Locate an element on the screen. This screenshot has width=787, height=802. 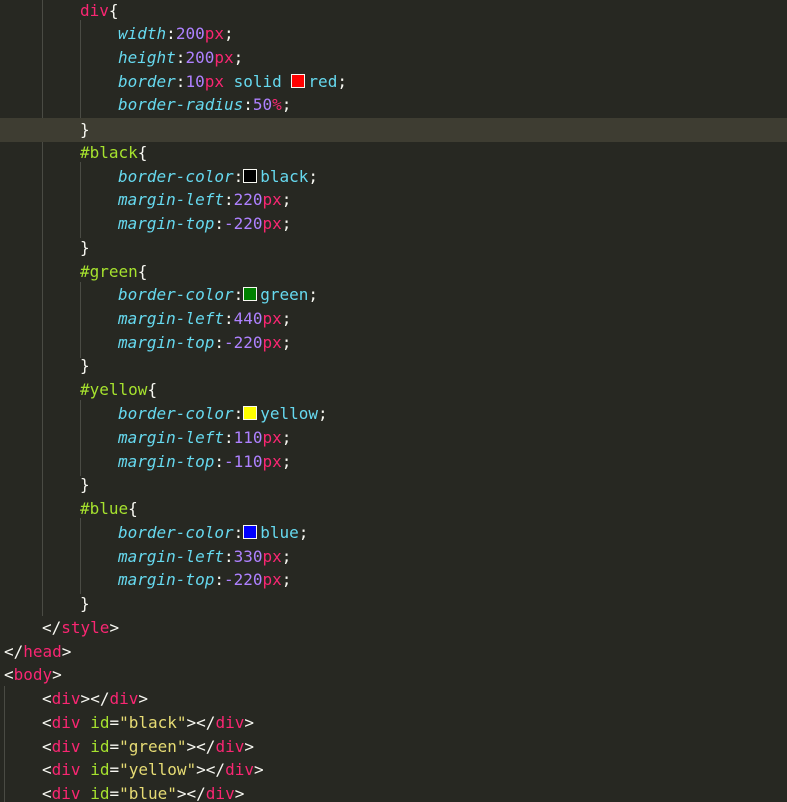
selector-green: #green is located at coordinates (109, 271).